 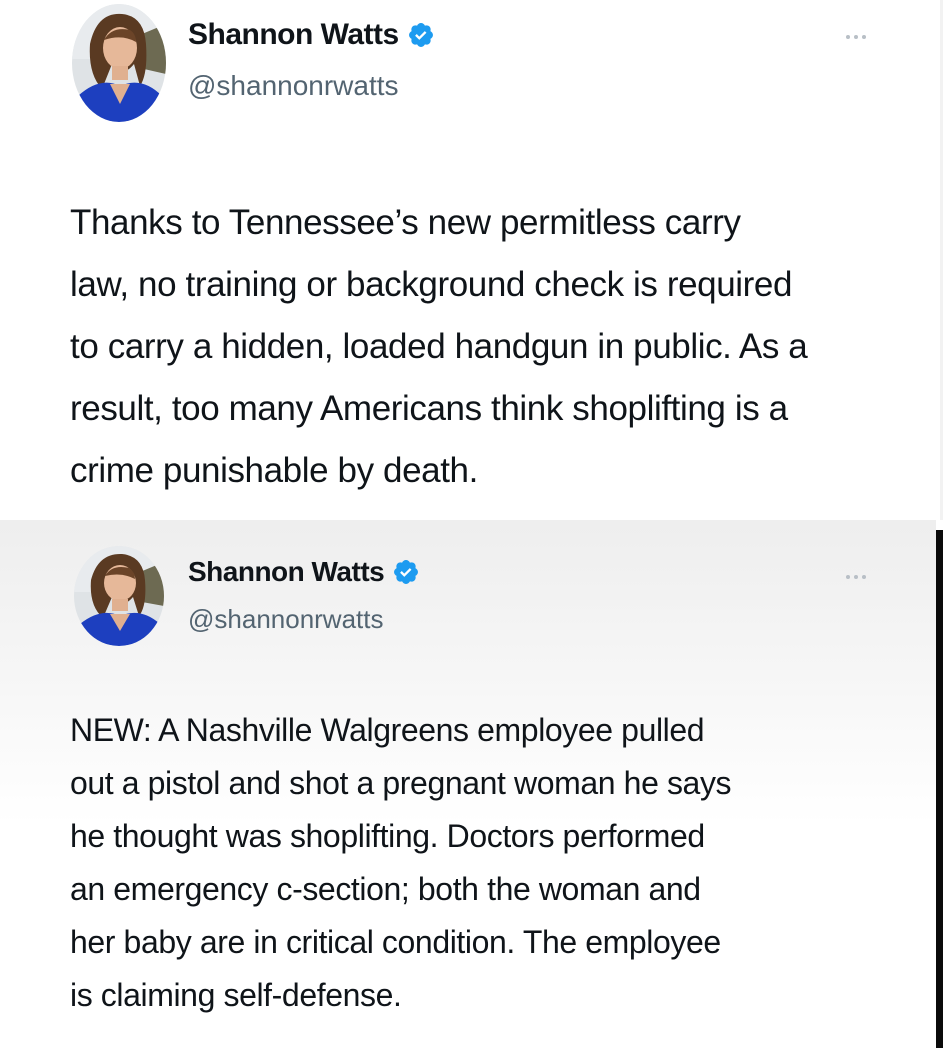 I want to click on frame-edge, so click(x=939, y=789).